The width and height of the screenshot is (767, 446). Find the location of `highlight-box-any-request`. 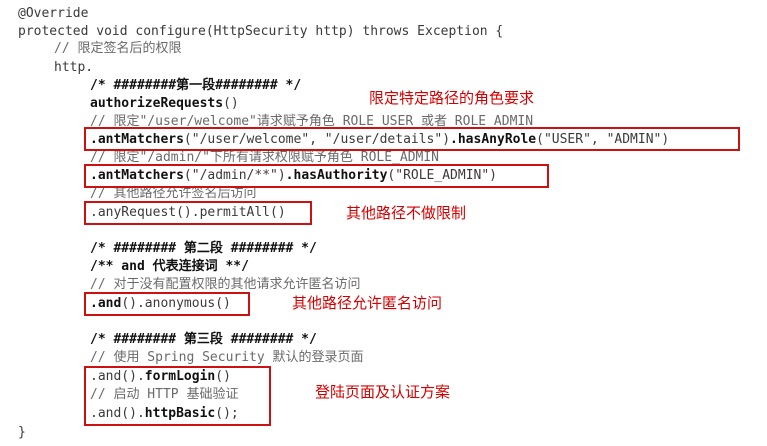

highlight-box-any-request is located at coordinates (198, 213).